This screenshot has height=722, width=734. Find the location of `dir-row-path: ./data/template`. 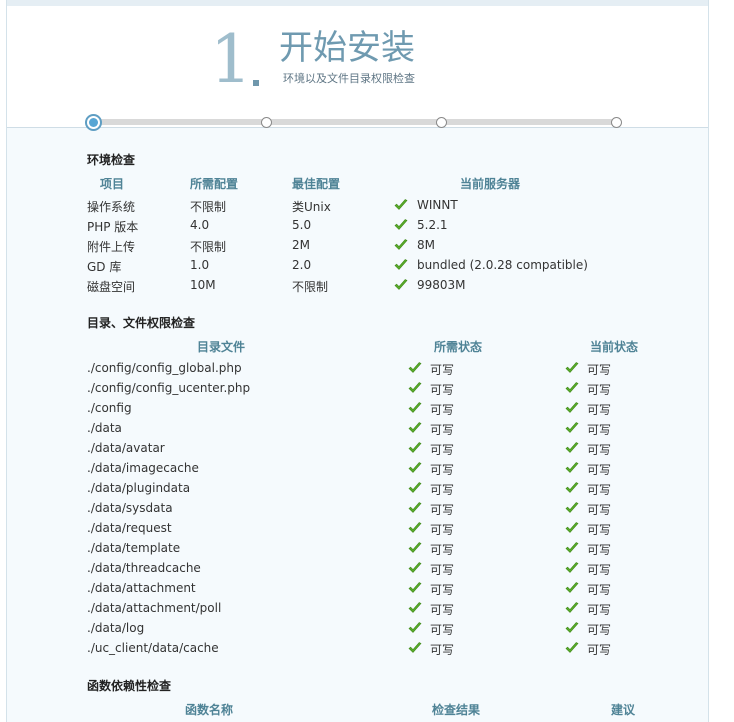

dir-row-path: ./data/template is located at coordinates (134, 548).